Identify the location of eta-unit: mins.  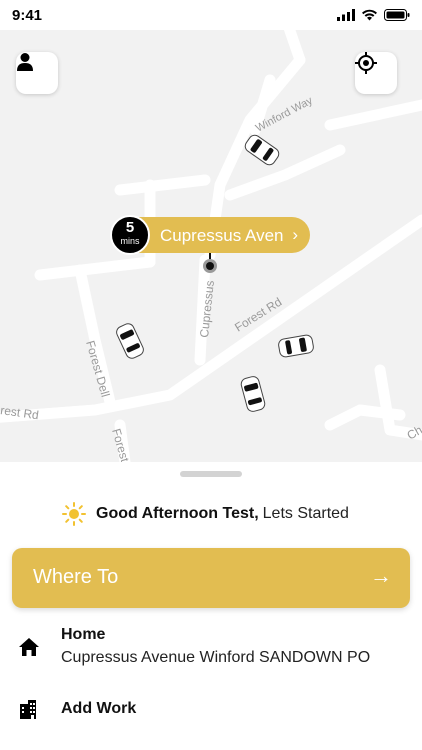
(130, 241).